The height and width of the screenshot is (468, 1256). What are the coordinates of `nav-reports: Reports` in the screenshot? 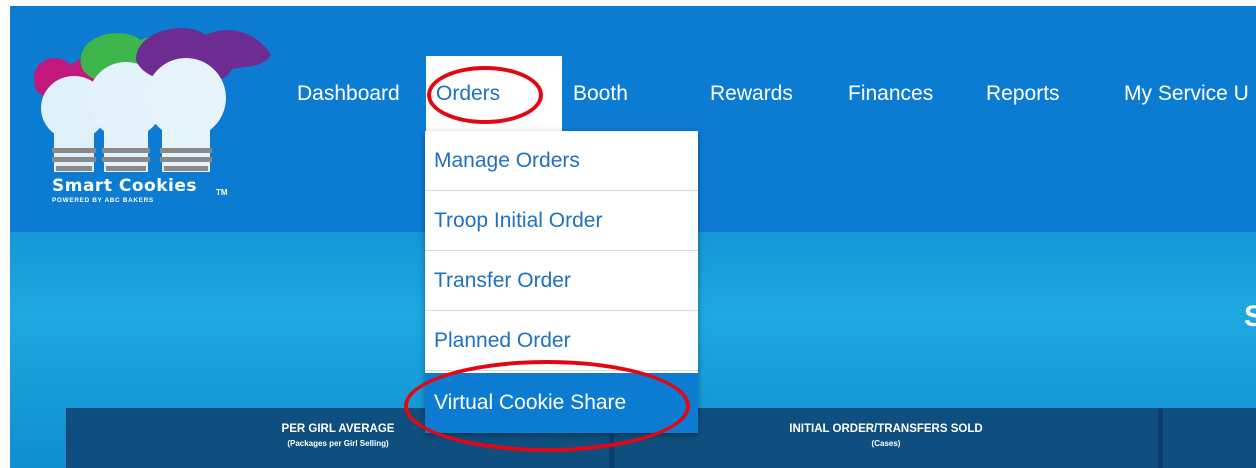 It's located at (1023, 94).